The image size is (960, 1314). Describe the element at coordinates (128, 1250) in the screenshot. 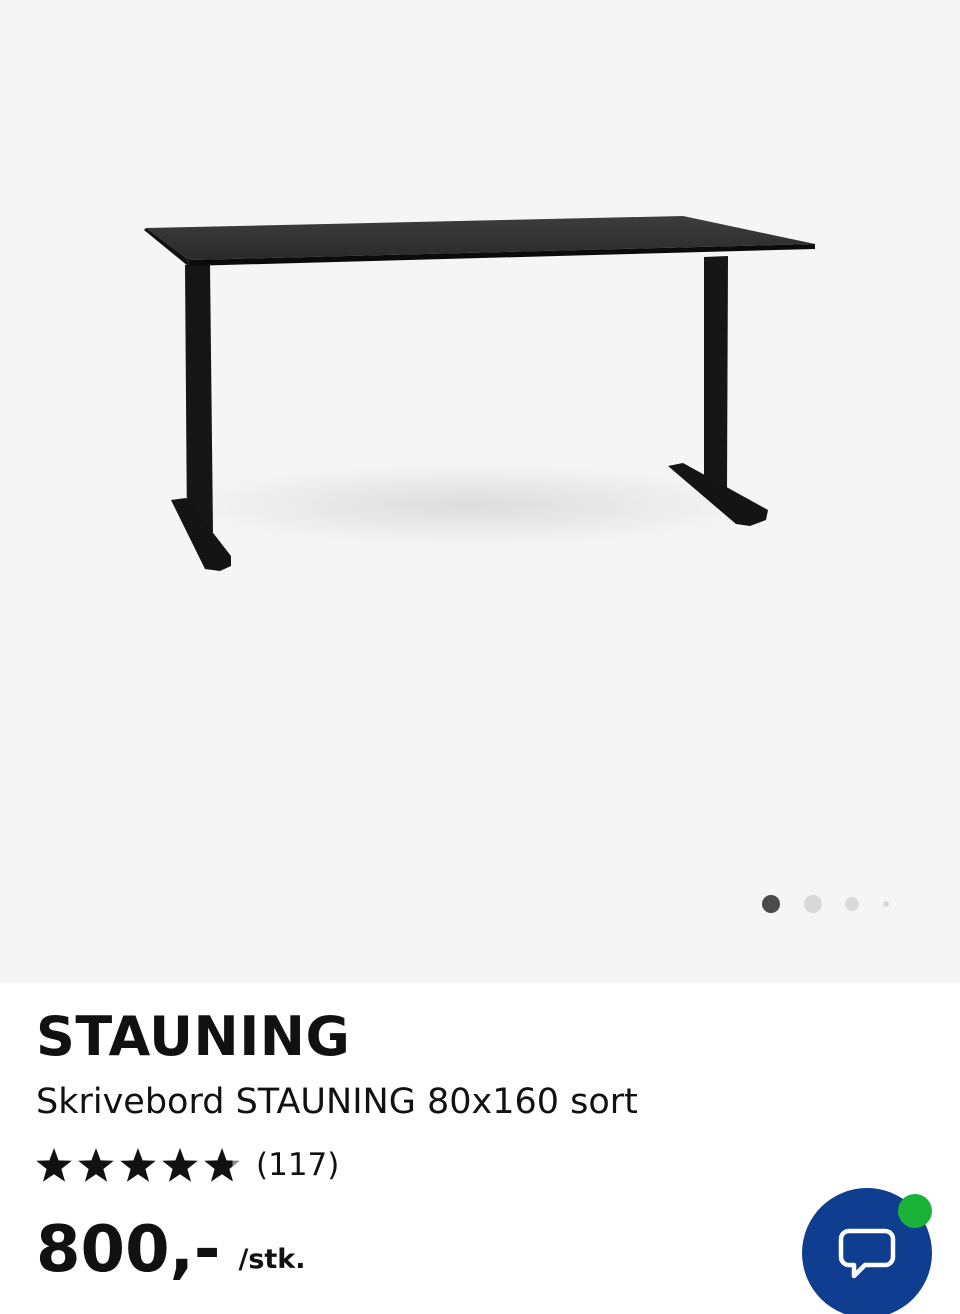

I see `price-amount: 800,-` at that location.